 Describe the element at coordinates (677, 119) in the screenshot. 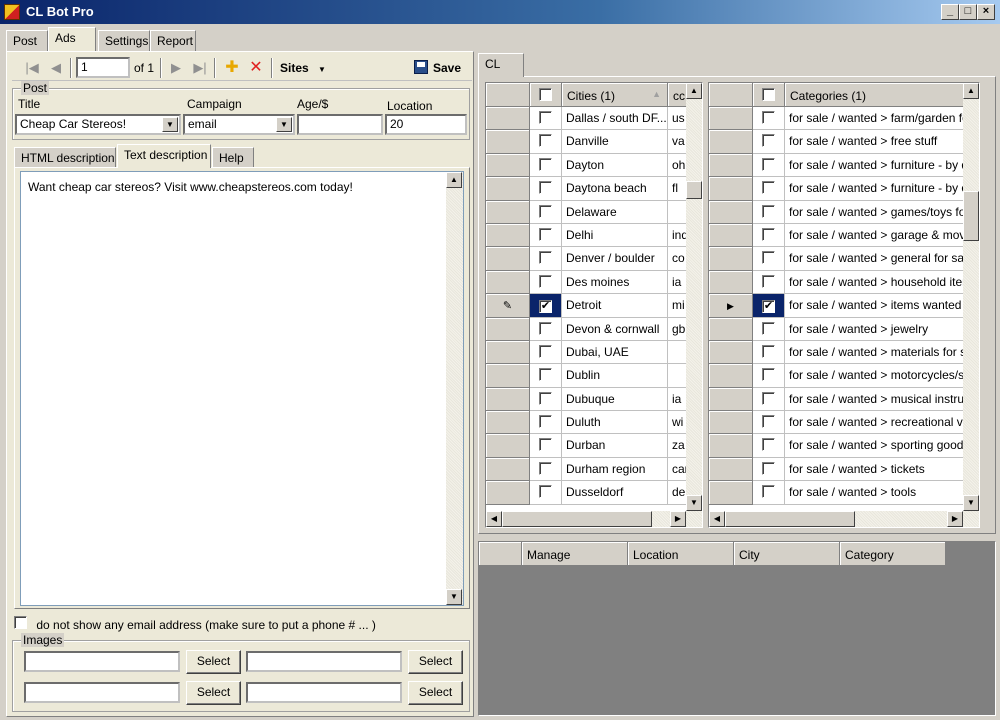

I see `row-code: us` at that location.